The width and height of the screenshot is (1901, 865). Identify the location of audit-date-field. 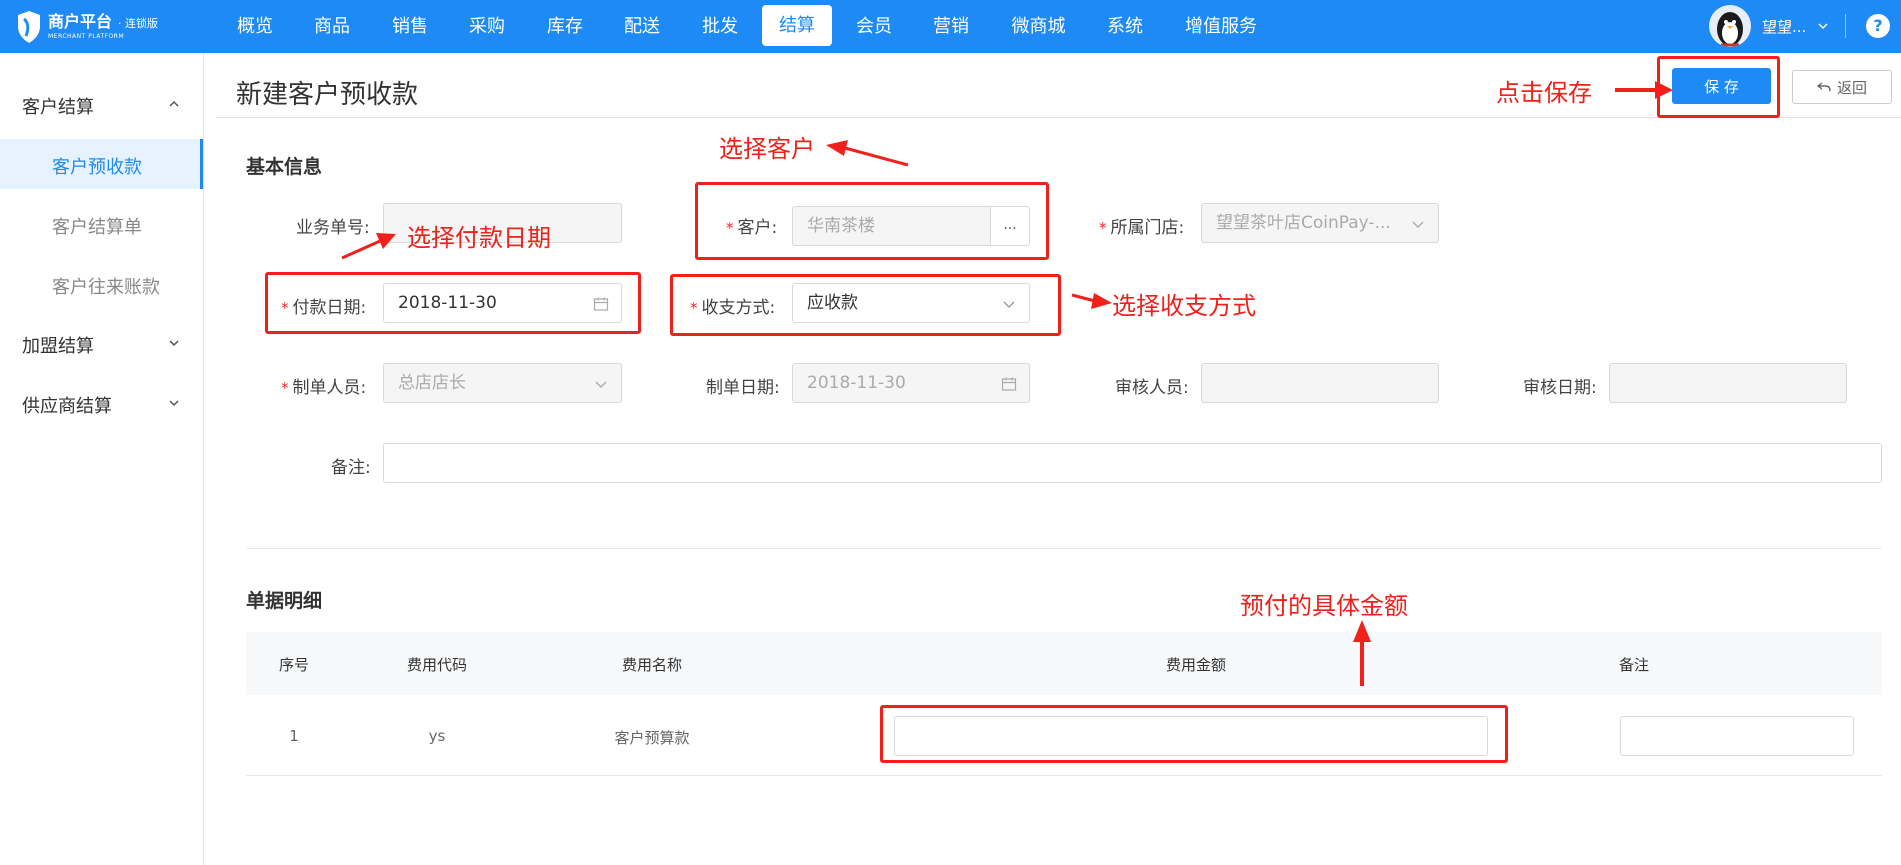
(1728, 383).